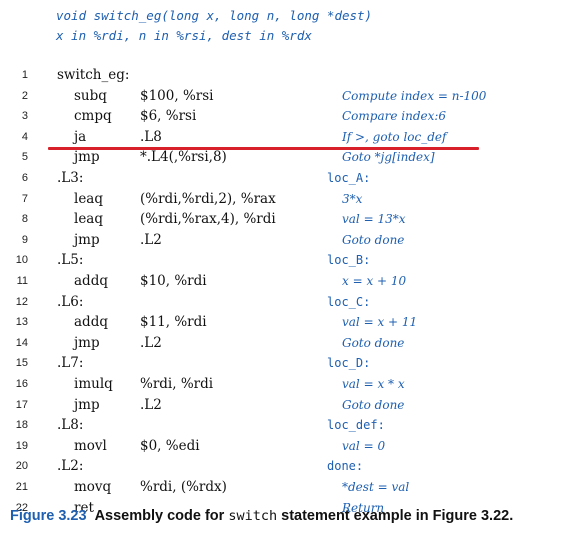 This screenshot has width=572, height=535. What do you see at coordinates (21, 363) in the screenshot?
I see `line-number: 15` at bounding box center [21, 363].